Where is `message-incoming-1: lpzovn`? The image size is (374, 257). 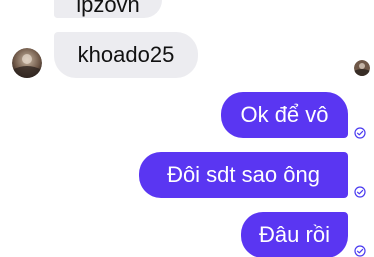
message-incoming-1: lpzovn is located at coordinates (108, 9).